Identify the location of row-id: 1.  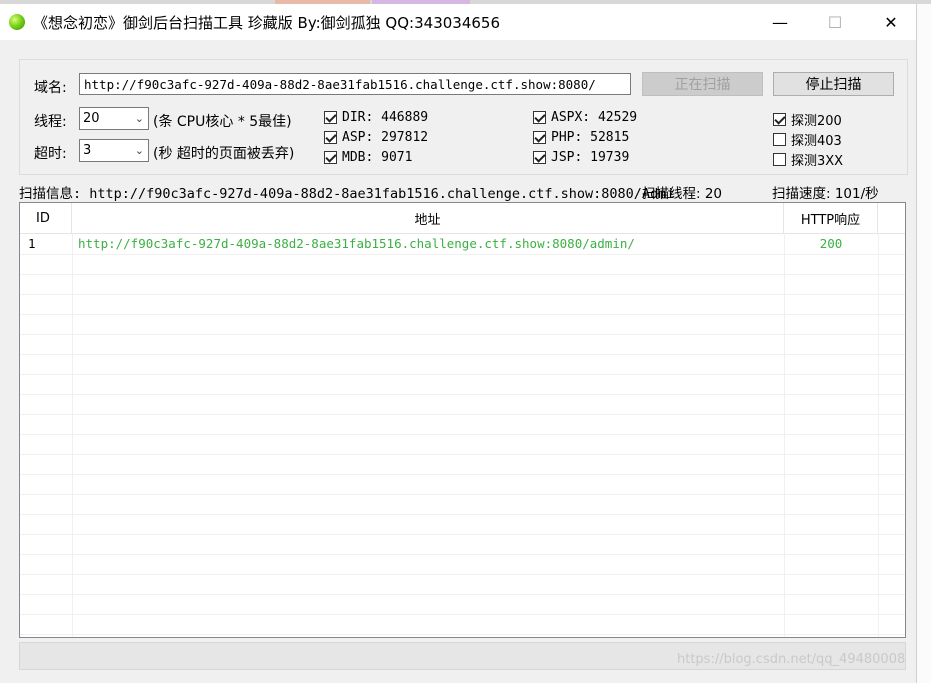
(32, 243).